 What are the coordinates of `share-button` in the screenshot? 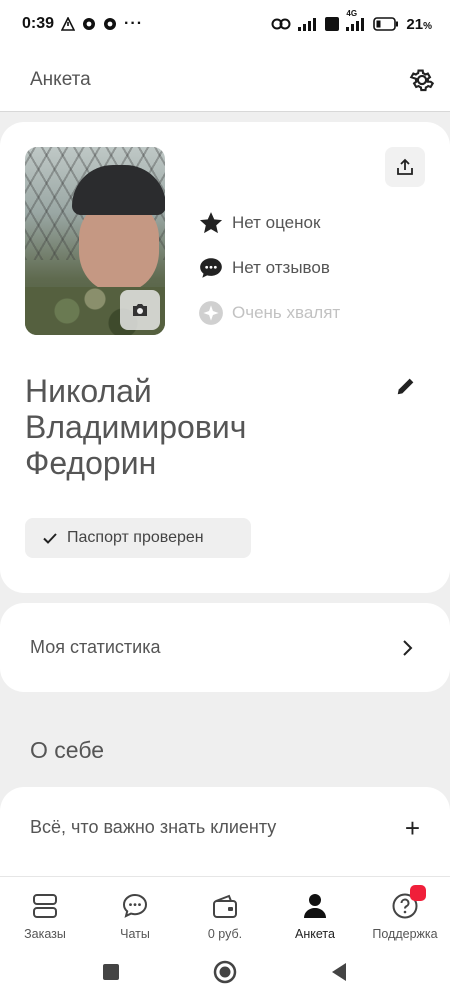 It's located at (405, 167).